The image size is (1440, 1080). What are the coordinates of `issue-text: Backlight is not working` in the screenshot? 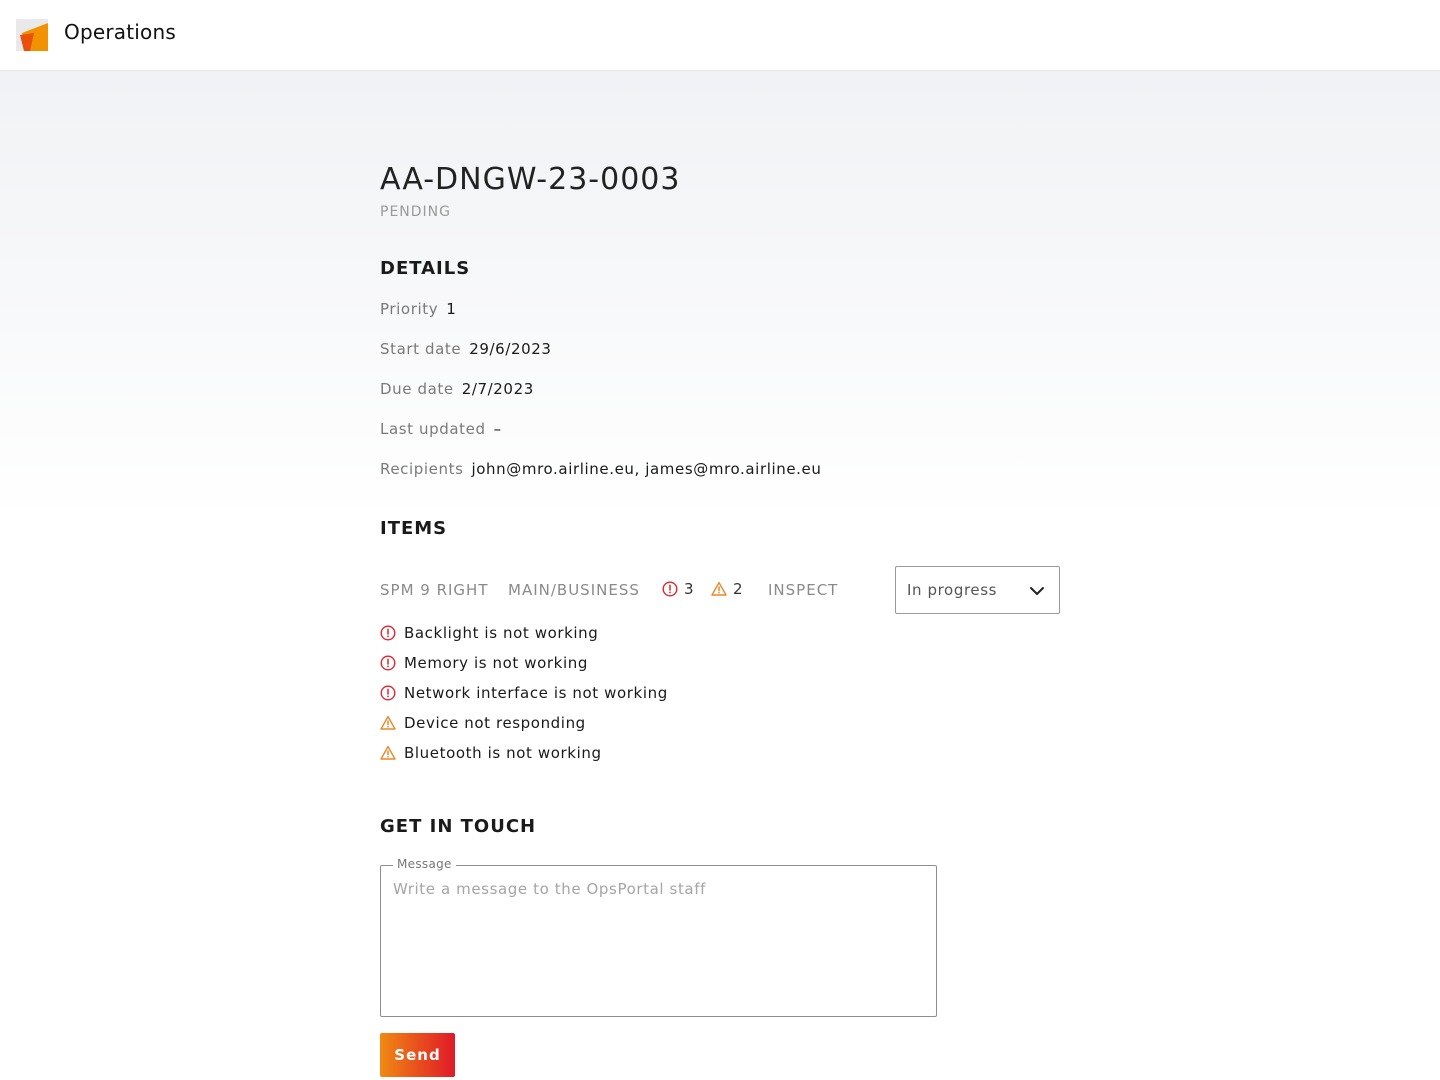 It's located at (501, 633).